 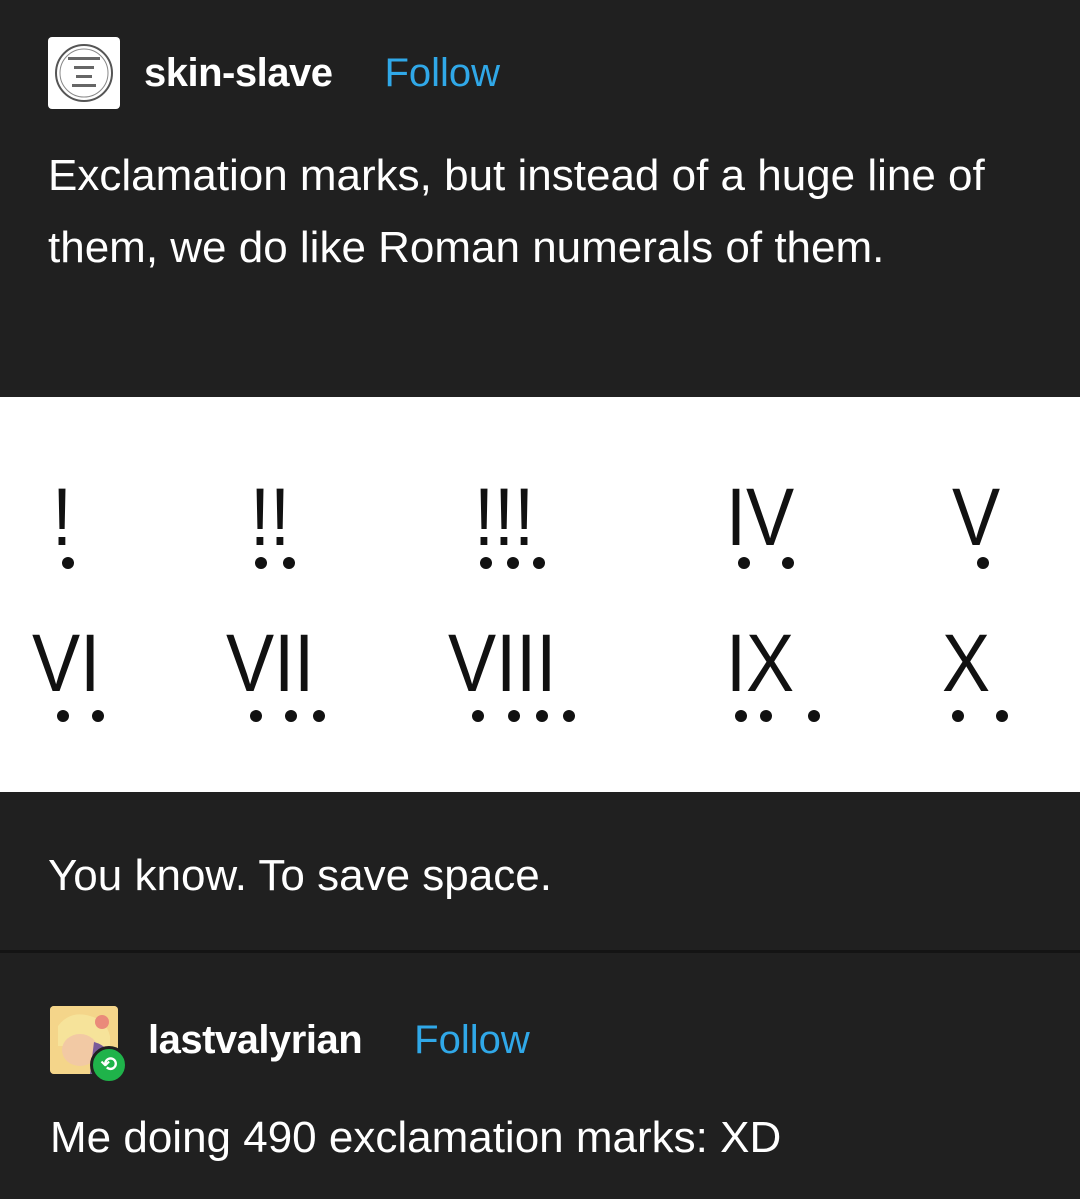 What do you see at coordinates (416, 1137) in the screenshot?
I see `reblog-text: Me doing 490 exclamation marks: XD` at bounding box center [416, 1137].